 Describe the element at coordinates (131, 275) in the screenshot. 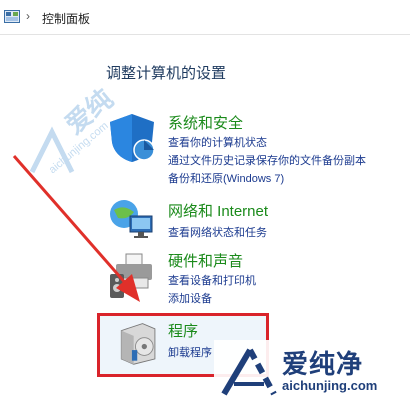

I see `printer-speaker-icon` at that location.